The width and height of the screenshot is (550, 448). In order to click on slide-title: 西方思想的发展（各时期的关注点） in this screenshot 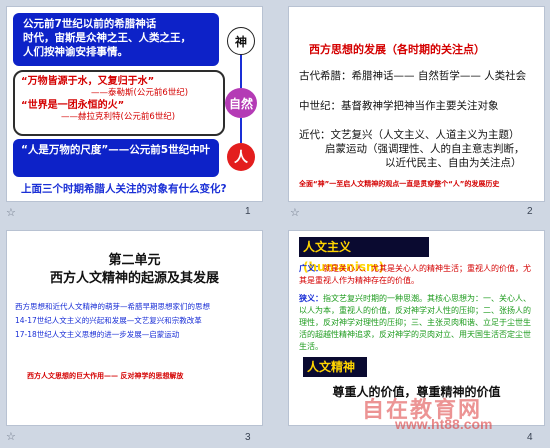, I will do `click(397, 49)`.